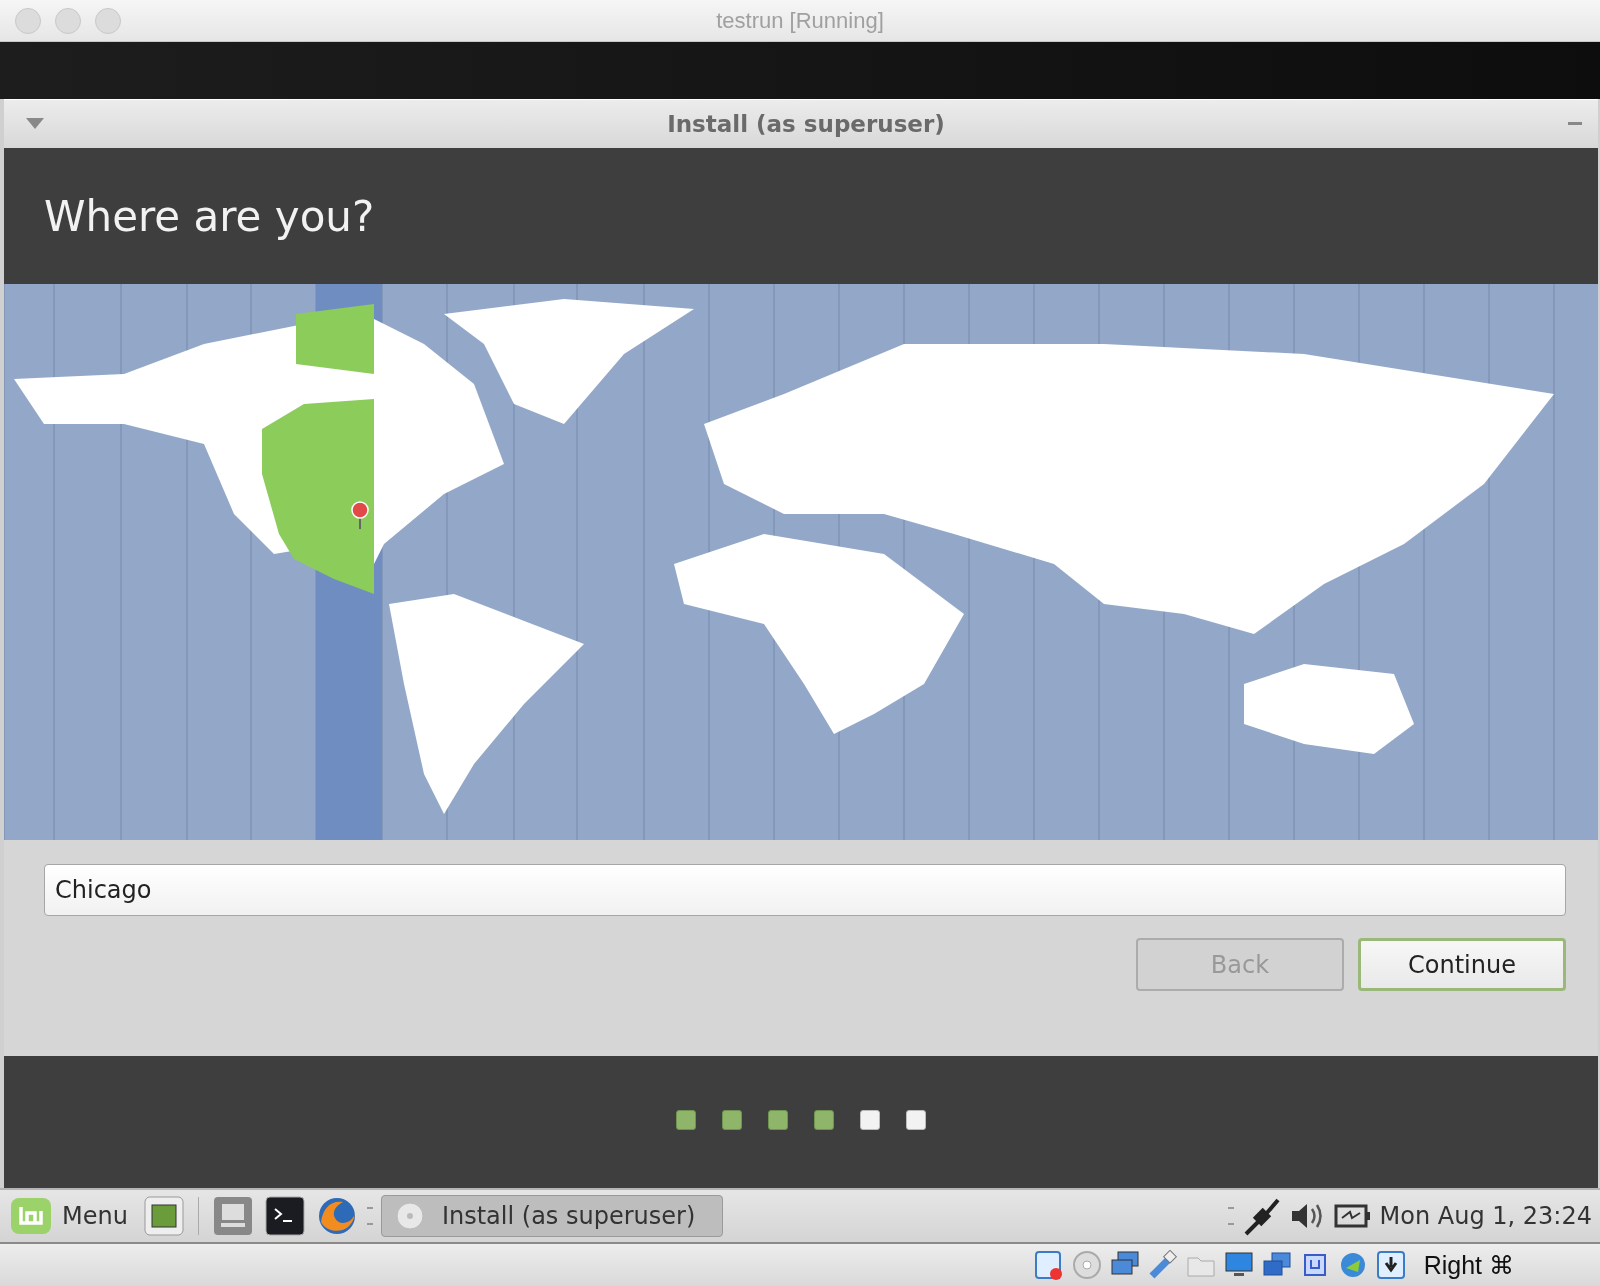 This screenshot has height=1286, width=1600. I want to click on mint-logo-icon, so click(31, 1216).